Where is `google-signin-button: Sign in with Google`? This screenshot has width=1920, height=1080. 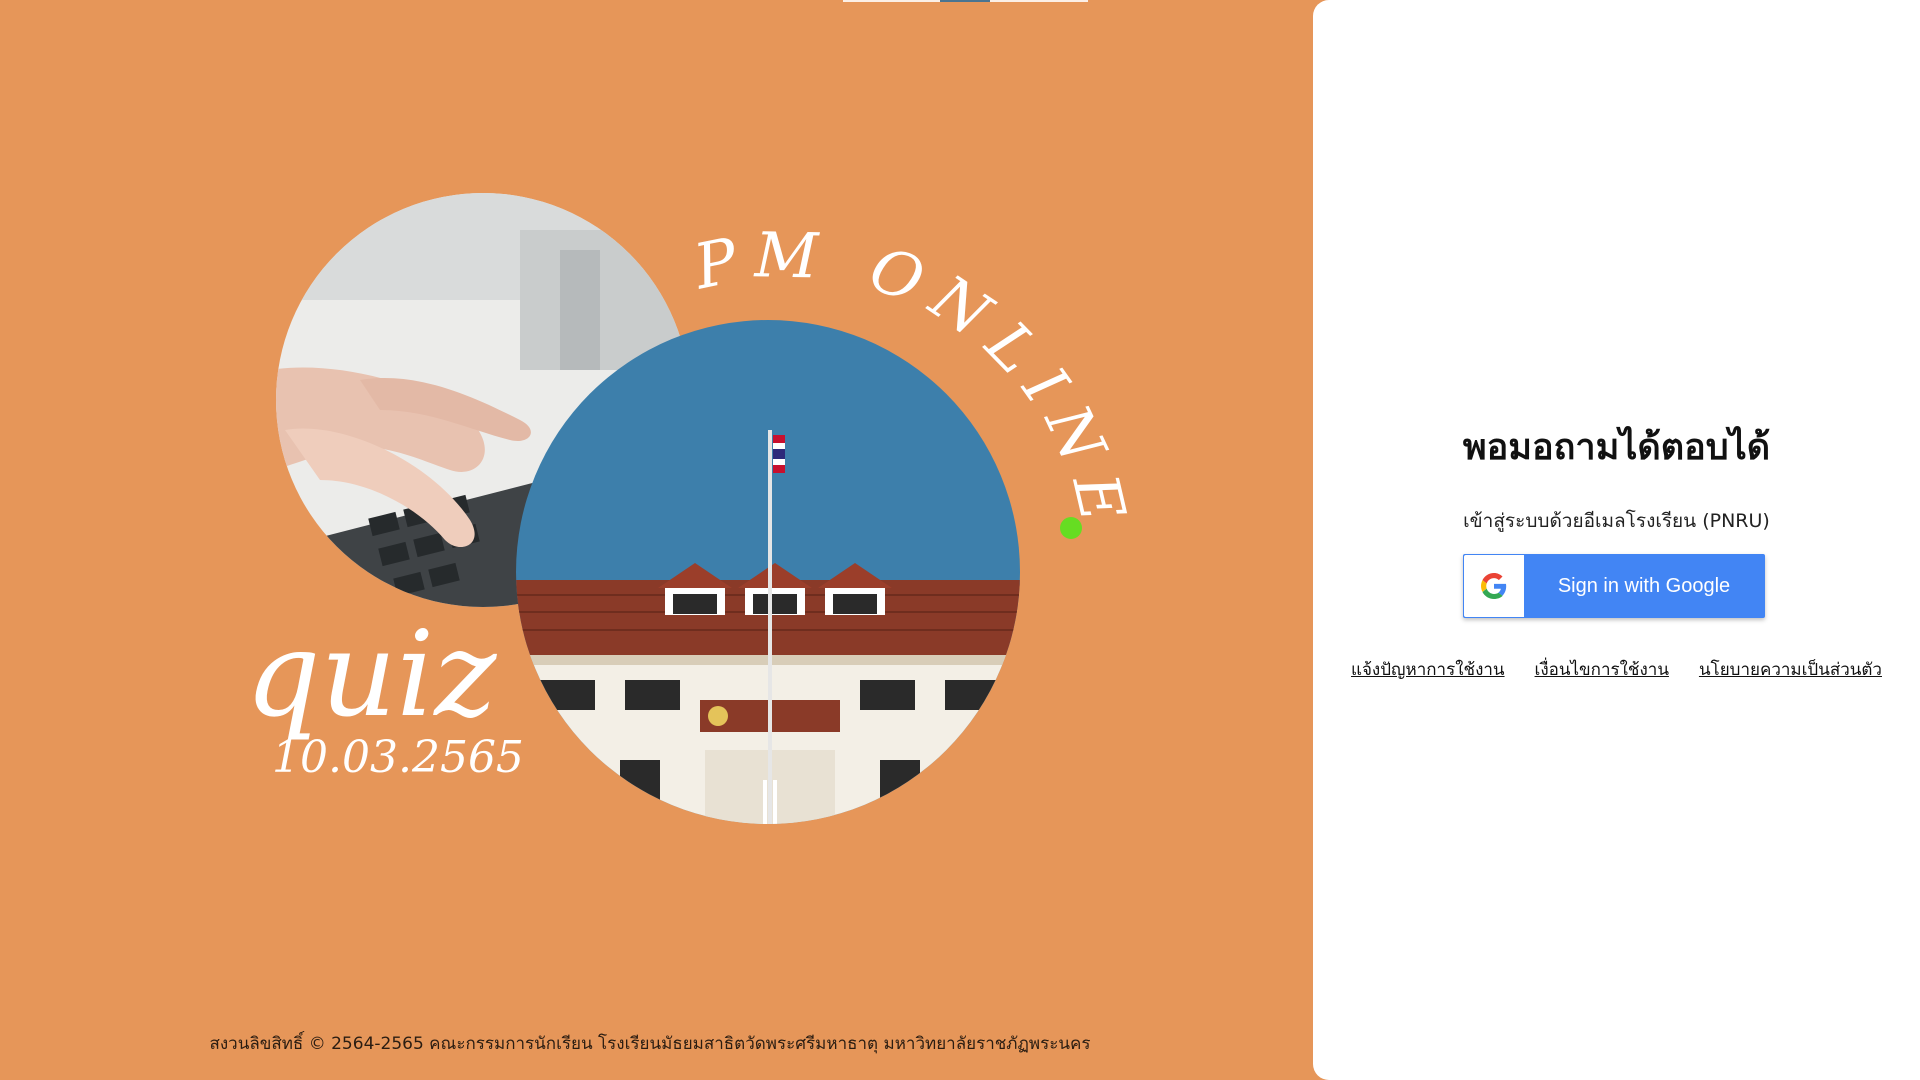
google-signin-button: Sign in with Google is located at coordinates (1614, 586).